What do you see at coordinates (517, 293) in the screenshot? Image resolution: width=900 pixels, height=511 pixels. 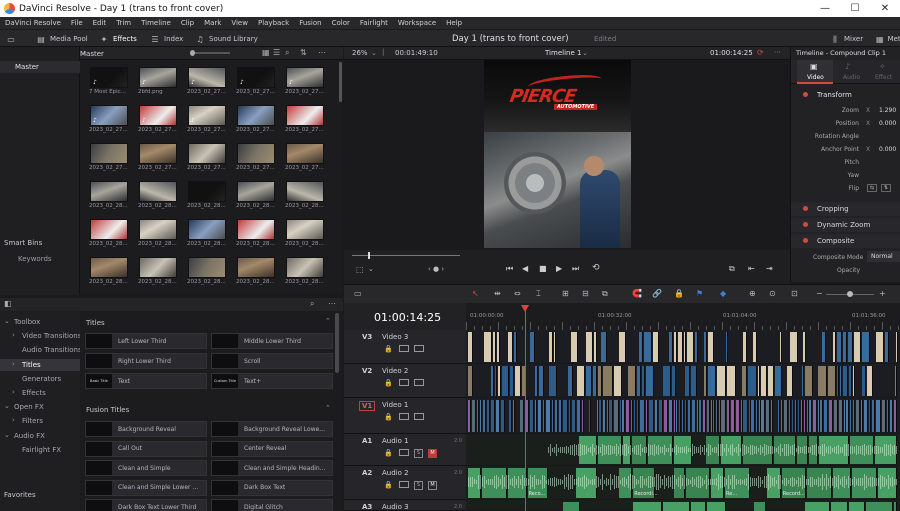 I see `dynamic-trim-icon: ⇔` at bounding box center [517, 293].